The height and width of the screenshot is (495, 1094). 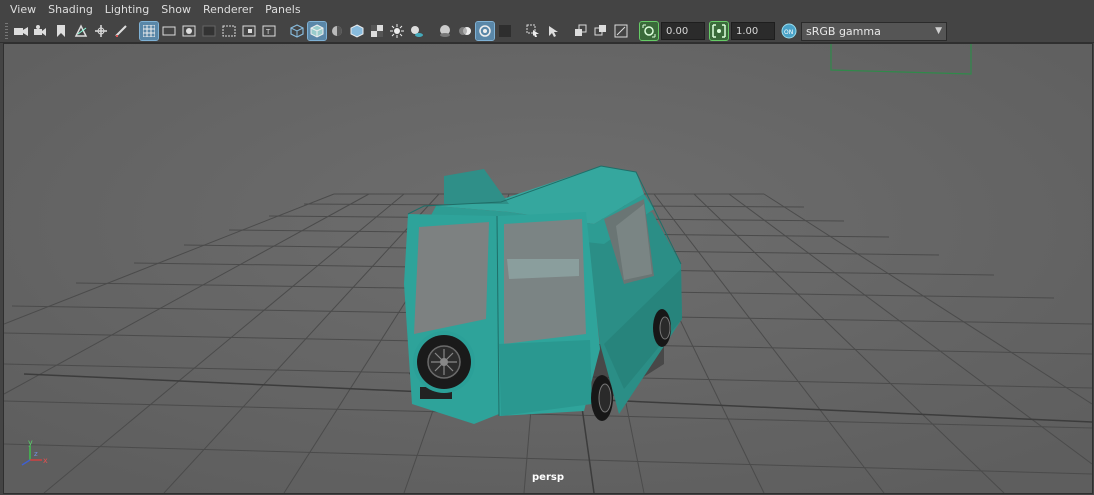 What do you see at coordinates (228, 10) in the screenshot?
I see `menu-renderer: Renderer` at bounding box center [228, 10].